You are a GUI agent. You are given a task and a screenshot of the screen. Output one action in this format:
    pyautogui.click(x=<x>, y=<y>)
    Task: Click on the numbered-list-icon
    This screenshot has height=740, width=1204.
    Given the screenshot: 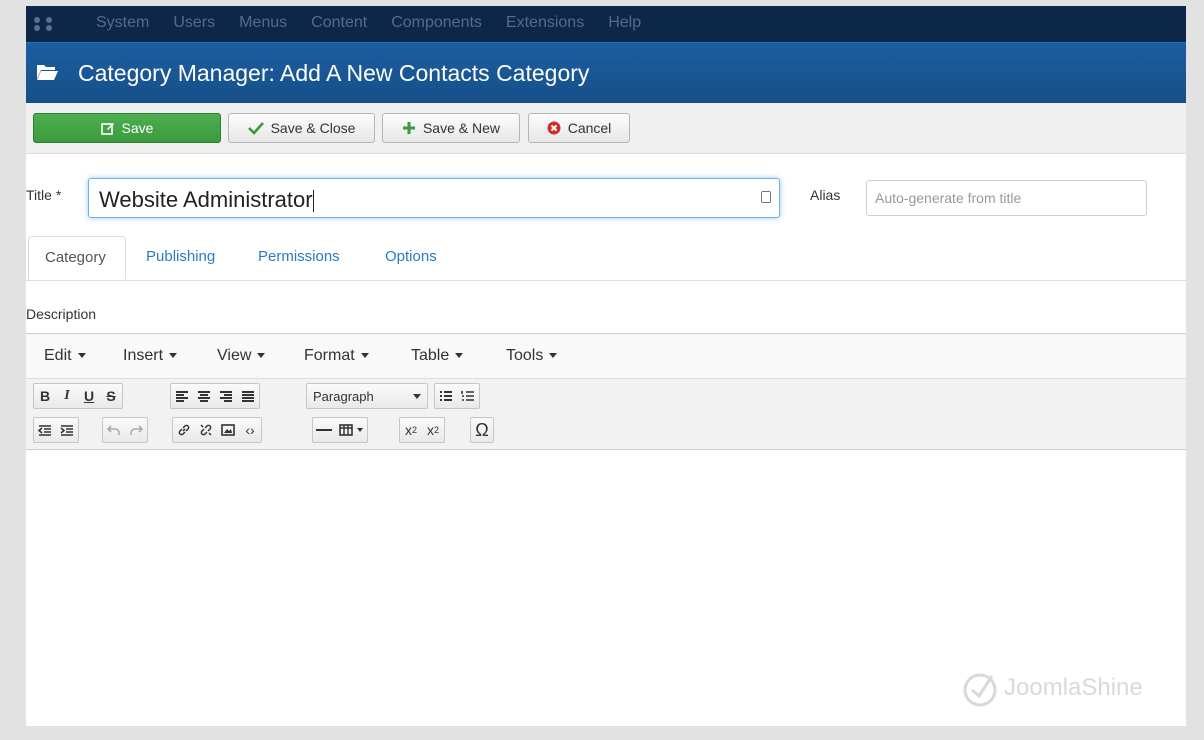 What is the action you would take?
    pyautogui.click(x=468, y=396)
    